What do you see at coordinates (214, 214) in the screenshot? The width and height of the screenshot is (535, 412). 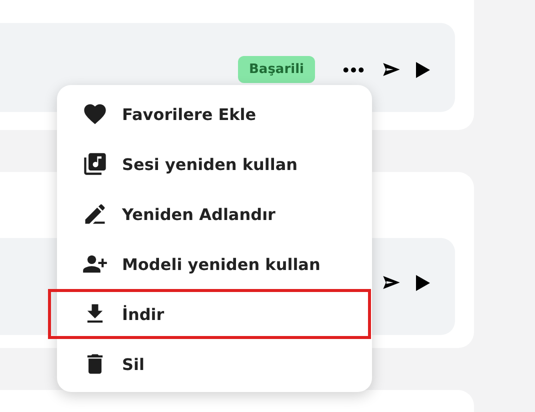 I see `menu-item: Yeniden Adlandır` at bounding box center [214, 214].